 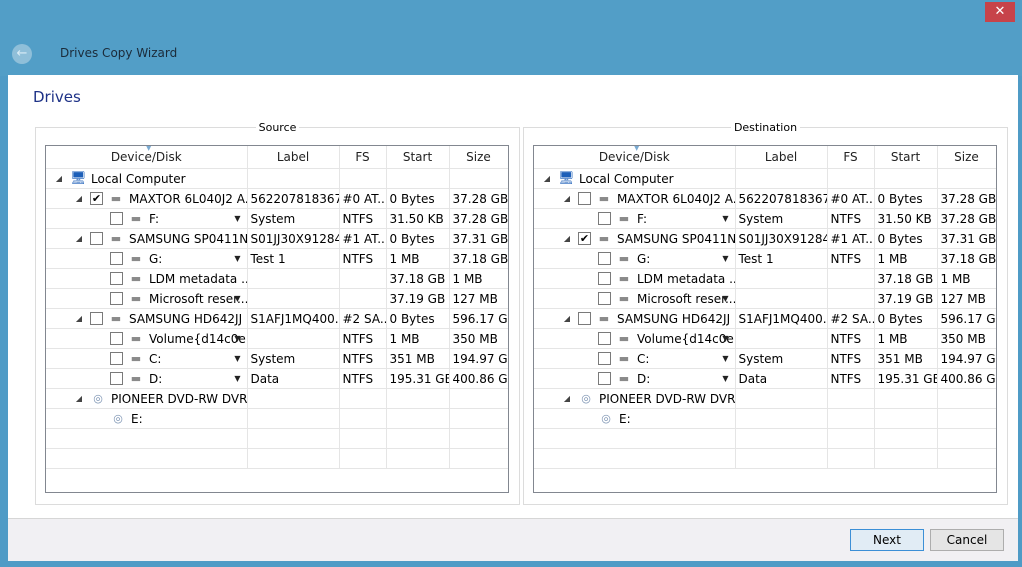 I want to click on back-button: ←, so click(x=22, y=54).